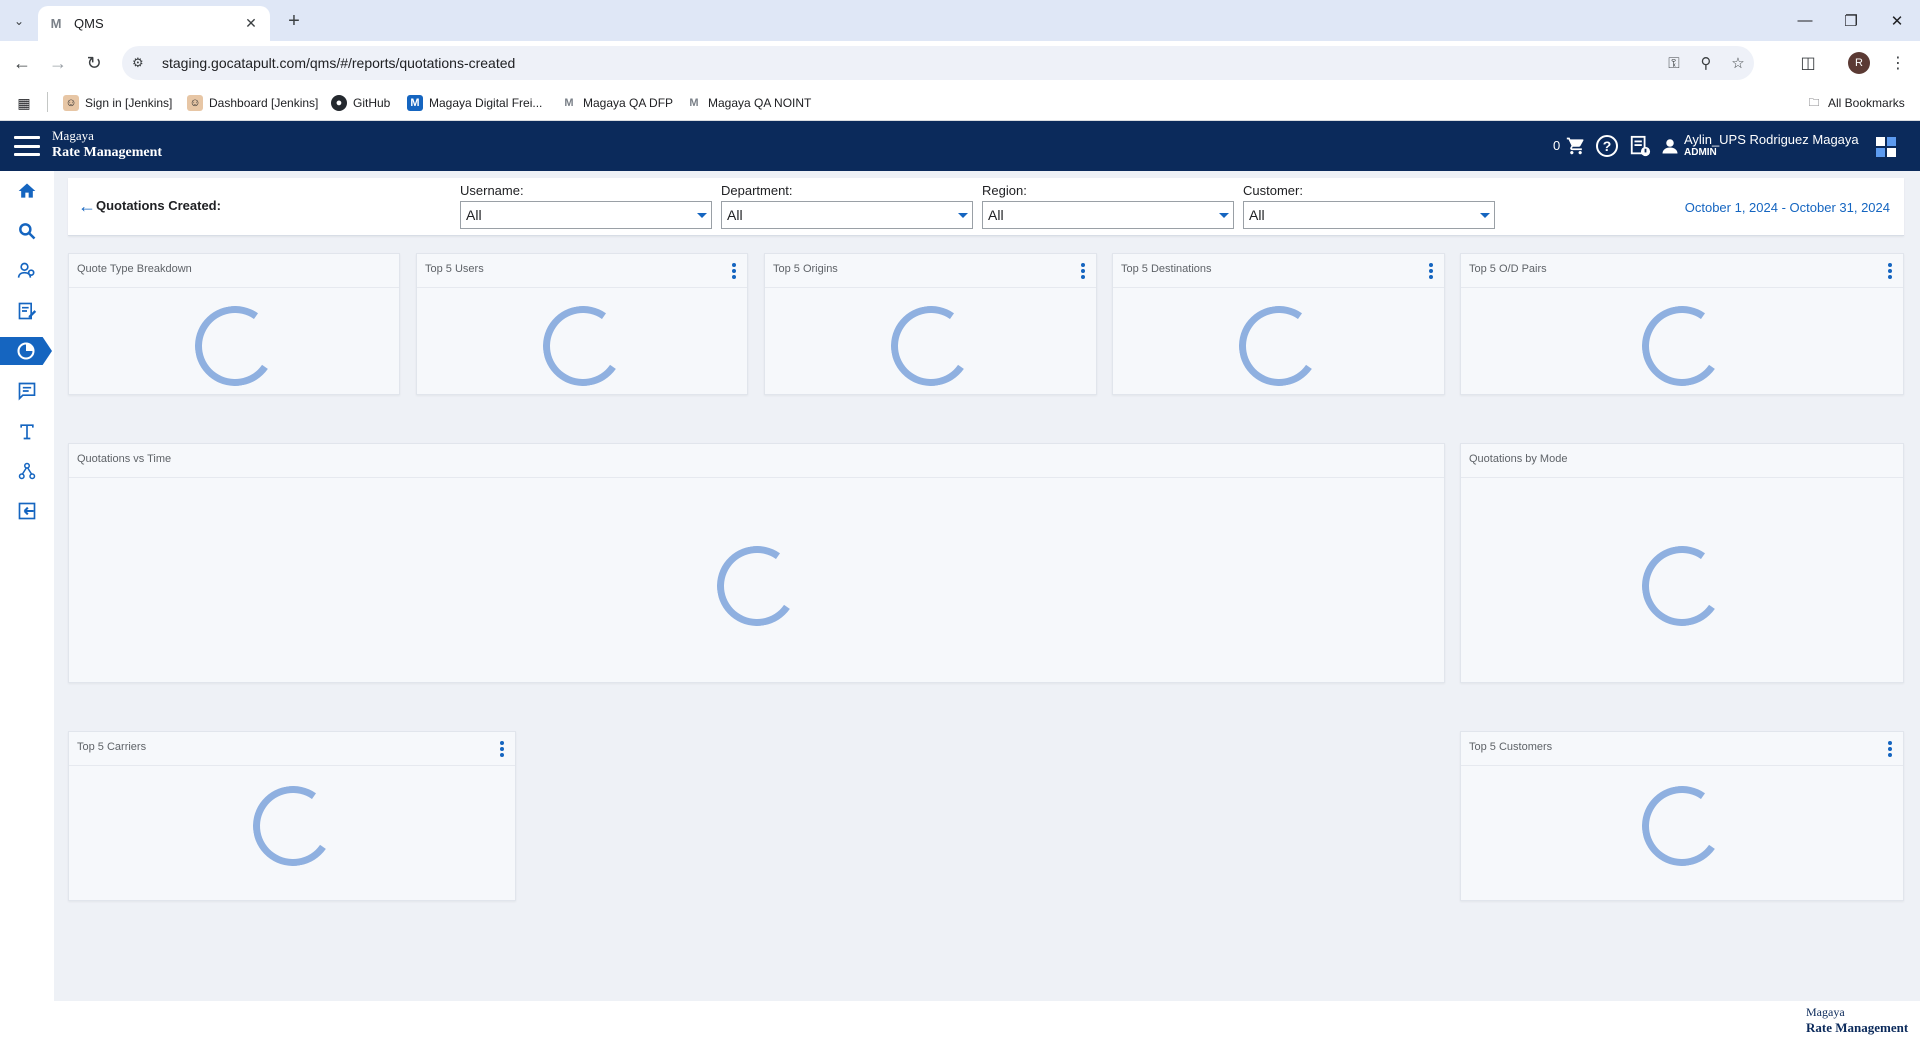 The height and width of the screenshot is (1040, 1920). What do you see at coordinates (1857, 1027) in the screenshot?
I see `footer-brand-line2: Rate Management` at bounding box center [1857, 1027].